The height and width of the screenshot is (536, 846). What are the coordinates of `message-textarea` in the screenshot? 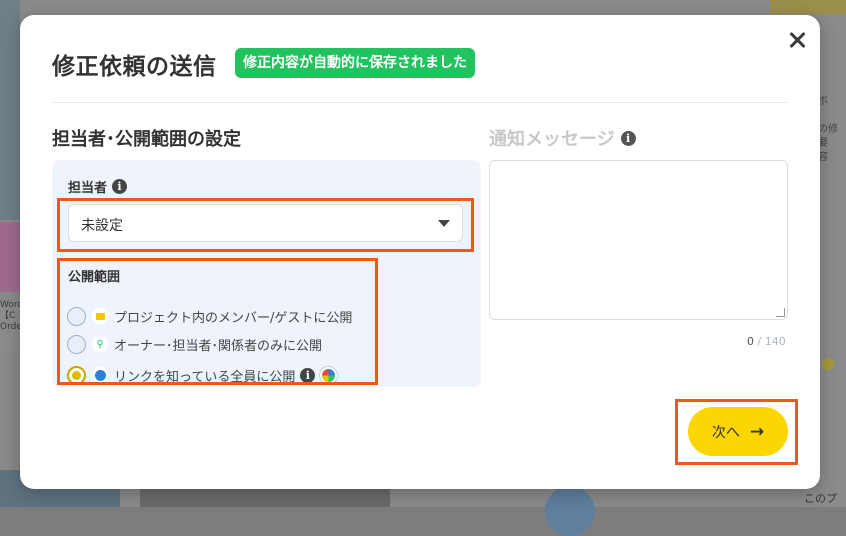 It's located at (638, 240).